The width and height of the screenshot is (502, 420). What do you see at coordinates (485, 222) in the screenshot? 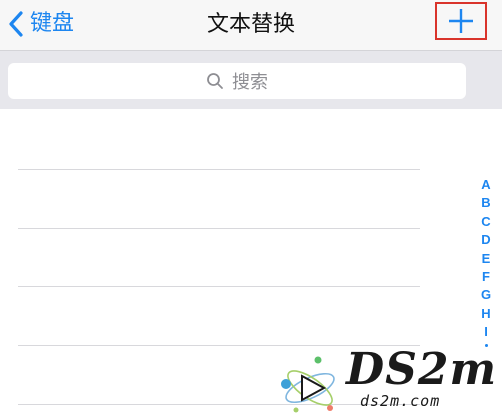
I see `index-letter-c: C` at bounding box center [485, 222].